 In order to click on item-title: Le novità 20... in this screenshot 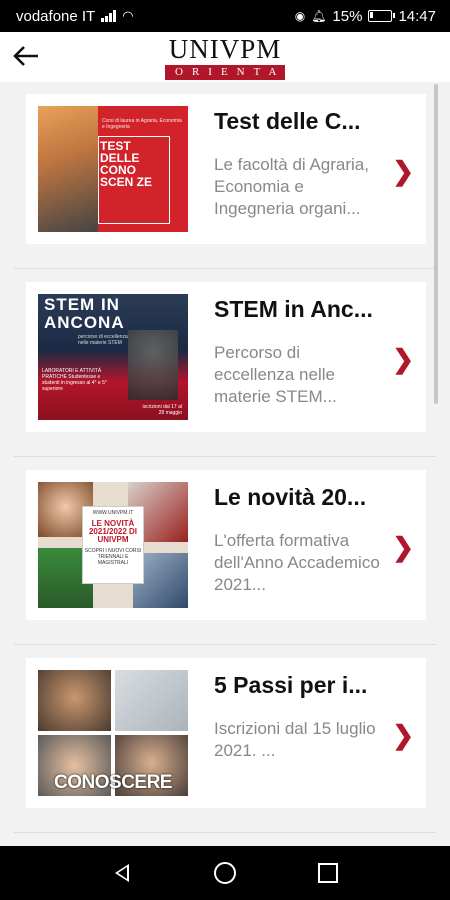, I will do `click(290, 497)`.